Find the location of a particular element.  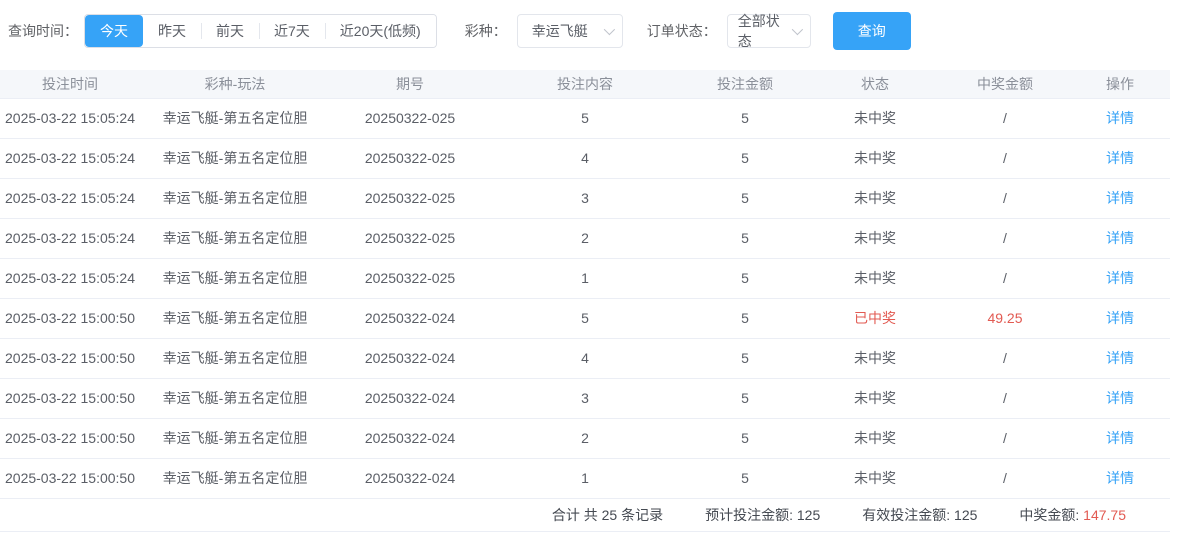

column-header: 彩种-玩法 is located at coordinates (235, 84).